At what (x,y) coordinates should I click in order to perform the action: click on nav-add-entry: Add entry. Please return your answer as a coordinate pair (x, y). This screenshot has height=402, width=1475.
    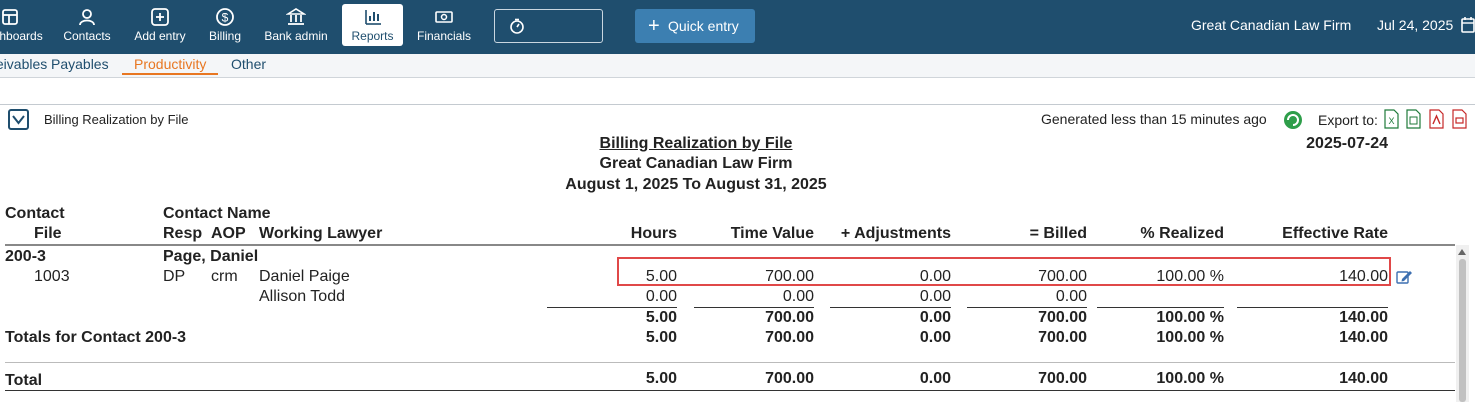
    Looking at the image, I should click on (160, 25).